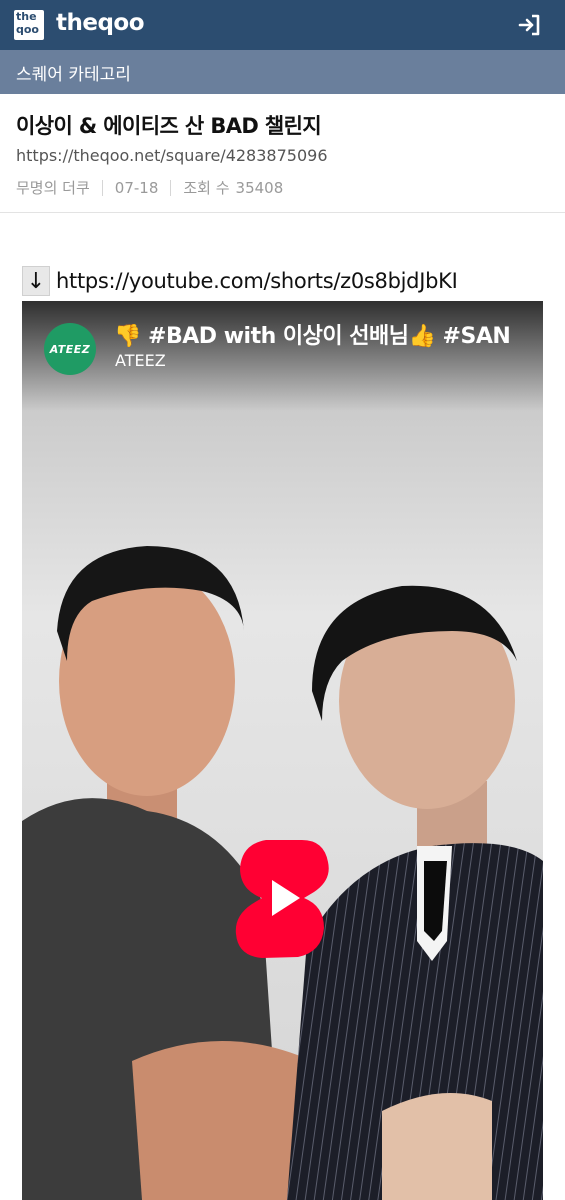 The image size is (565, 1200). I want to click on youtube-shorts-play-icon, so click(282, 898).